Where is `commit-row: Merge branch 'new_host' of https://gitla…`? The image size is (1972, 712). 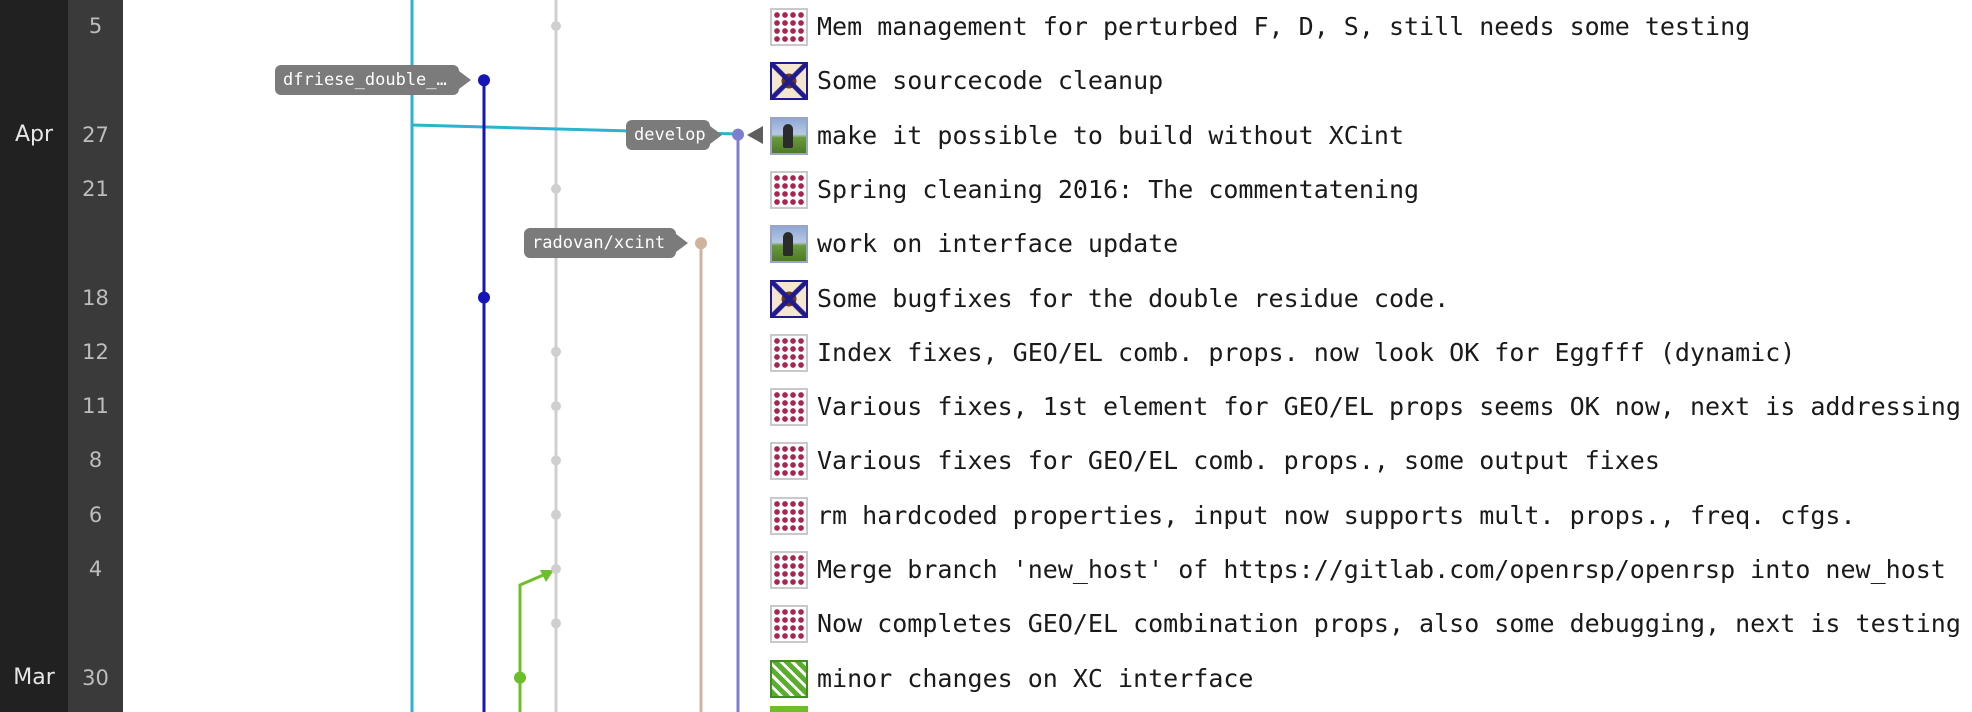 commit-row: Merge branch 'new_host' of https://gitla… is located at coordinates (1371, 569).